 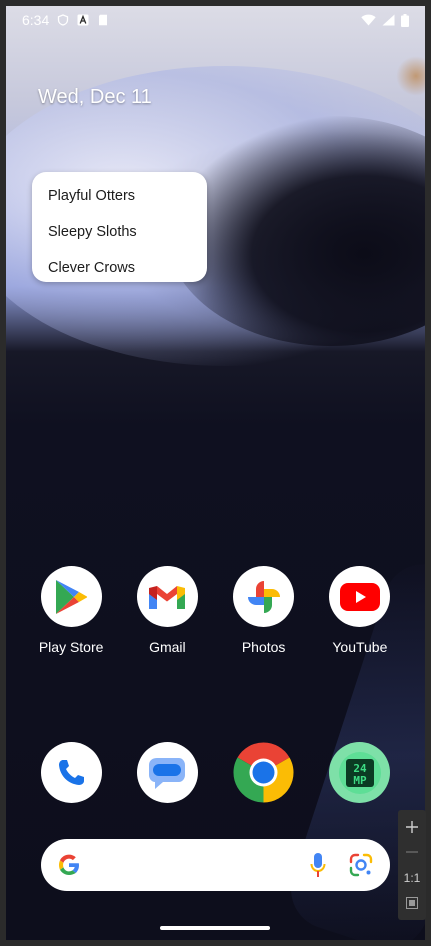 What do you see at coordinates (360, 780) in the screenshot?
I see `camera-badge-text-bottom: MP` at bounding box center [360, 780].